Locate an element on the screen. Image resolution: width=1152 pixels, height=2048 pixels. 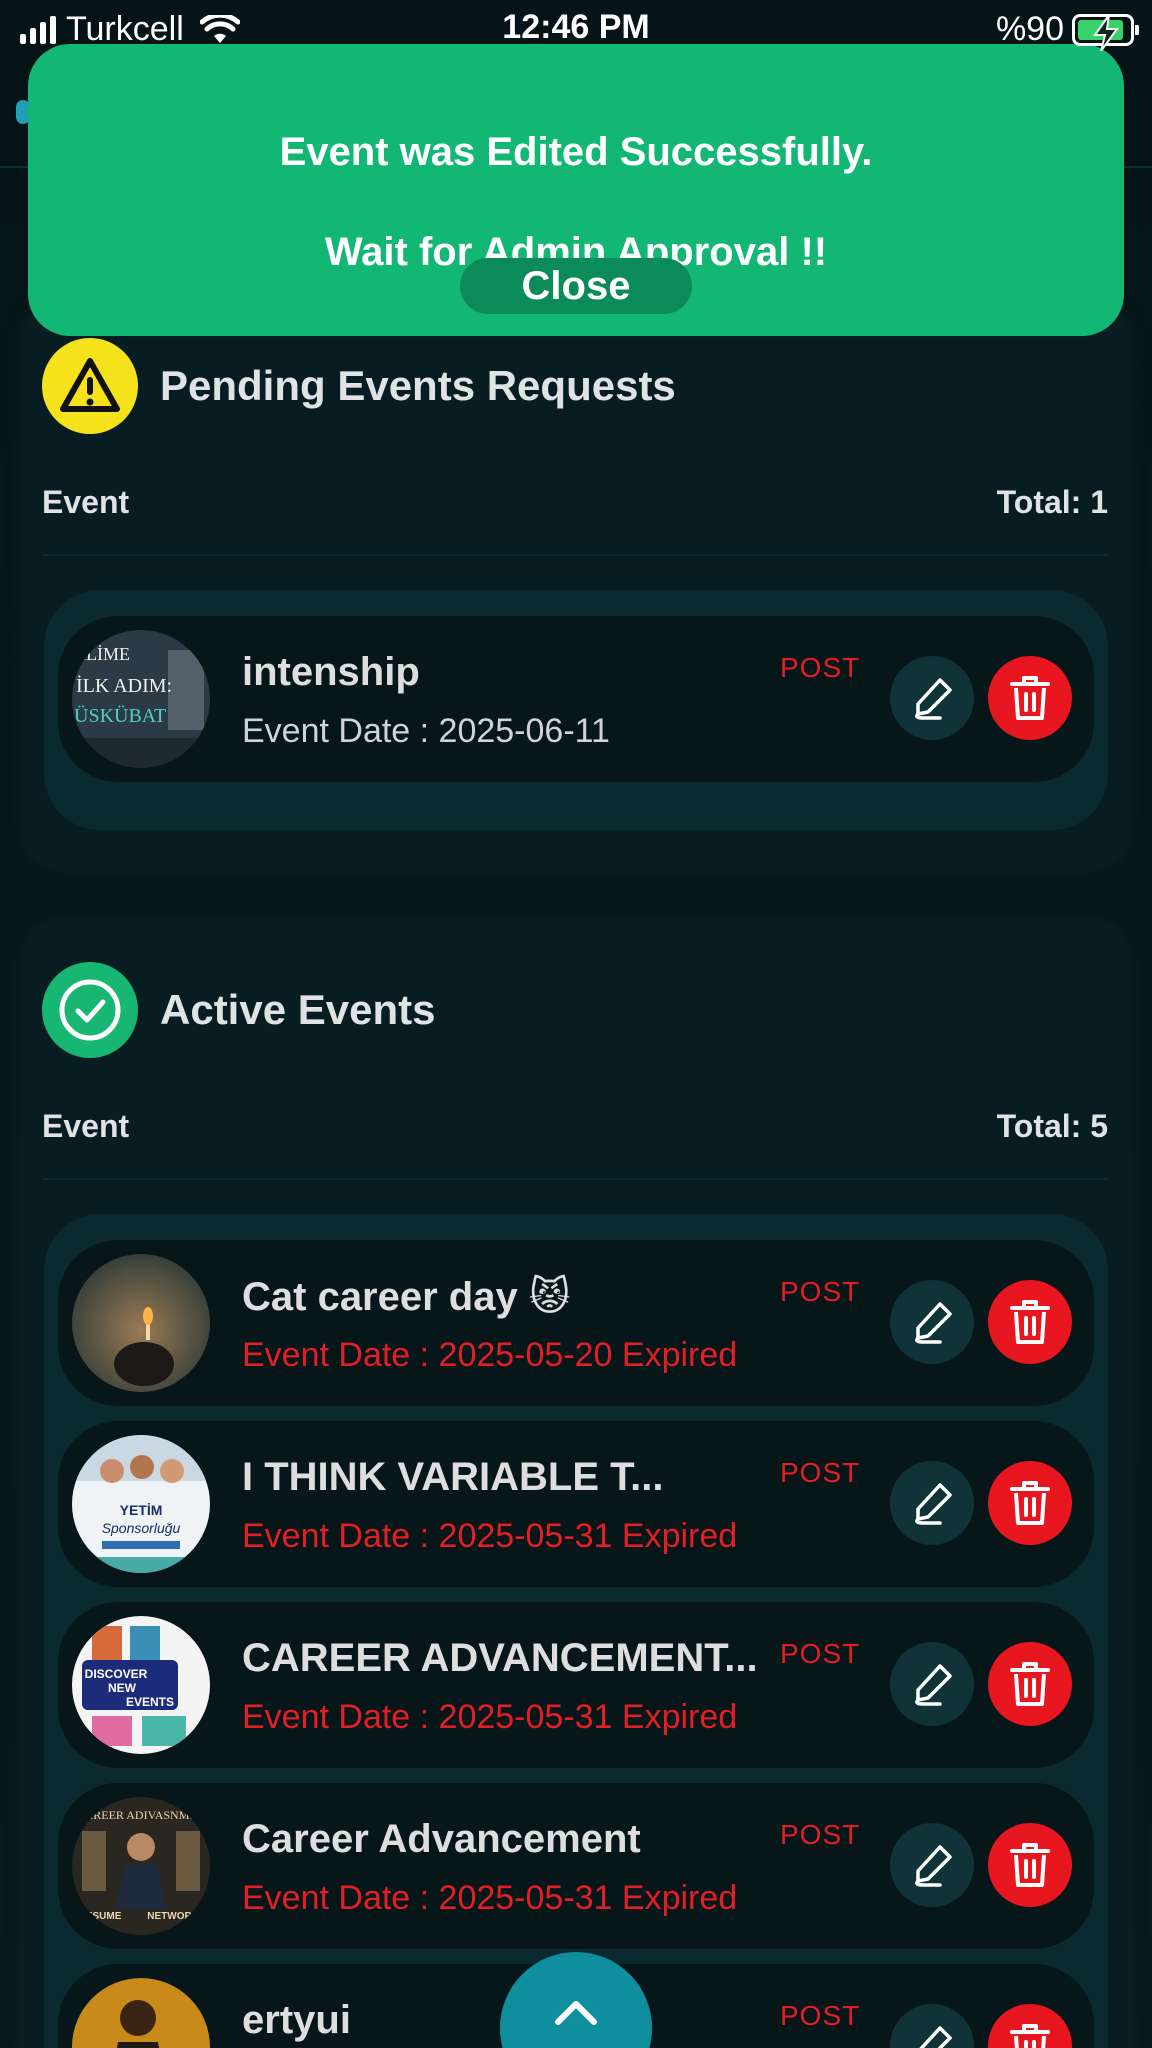
svg-text: İLİME is located at coordinates (105, 654).